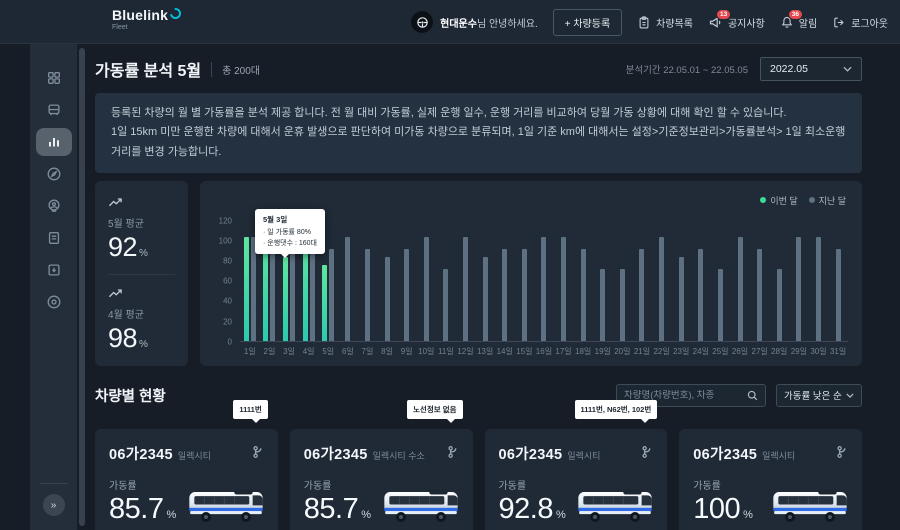 The image size is (900, 530). Describe the element at coordinates (53, 142) in the screenshot. I see `sidebar-item-utilization-analysis` at that location.